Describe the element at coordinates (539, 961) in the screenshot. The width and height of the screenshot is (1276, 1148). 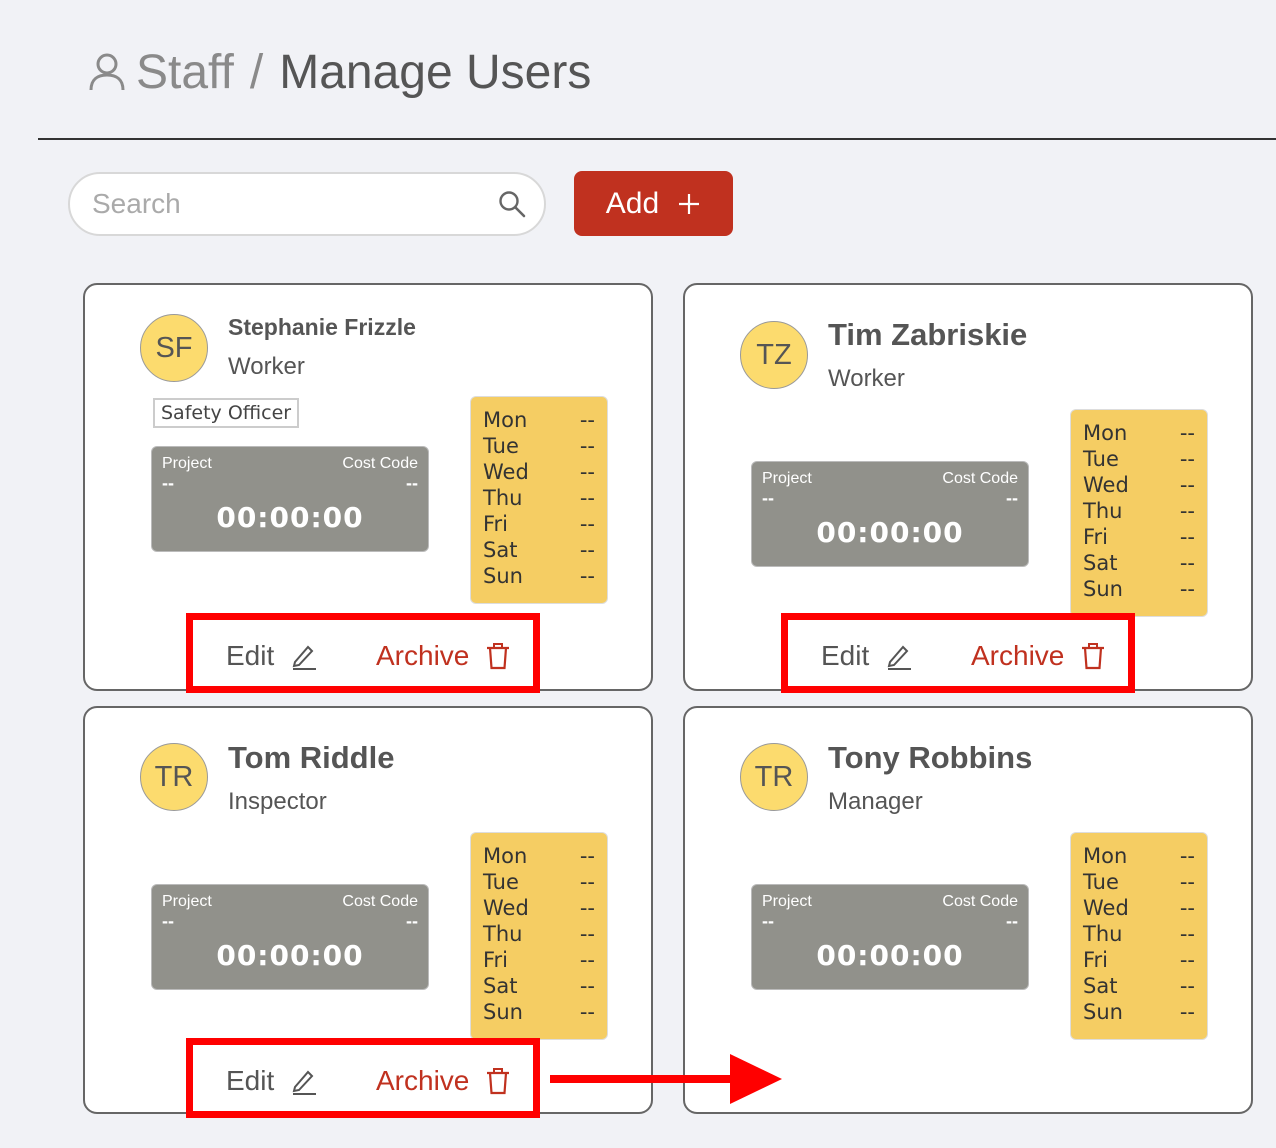
I see `schedule-row: Fri --` at that location.